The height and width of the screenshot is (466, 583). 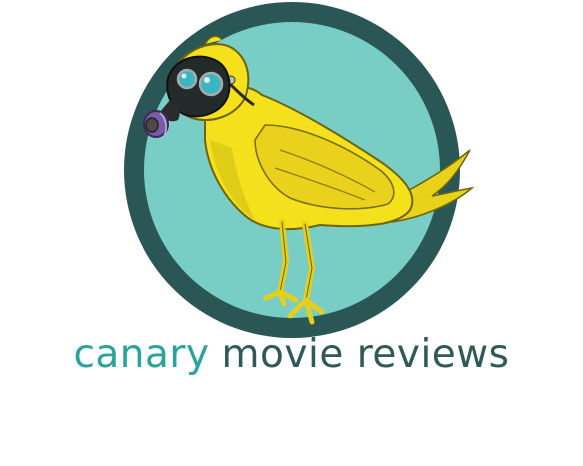 I want to click on wordmark-movie-reviews: movie reviews, so click(x=365, y=354).